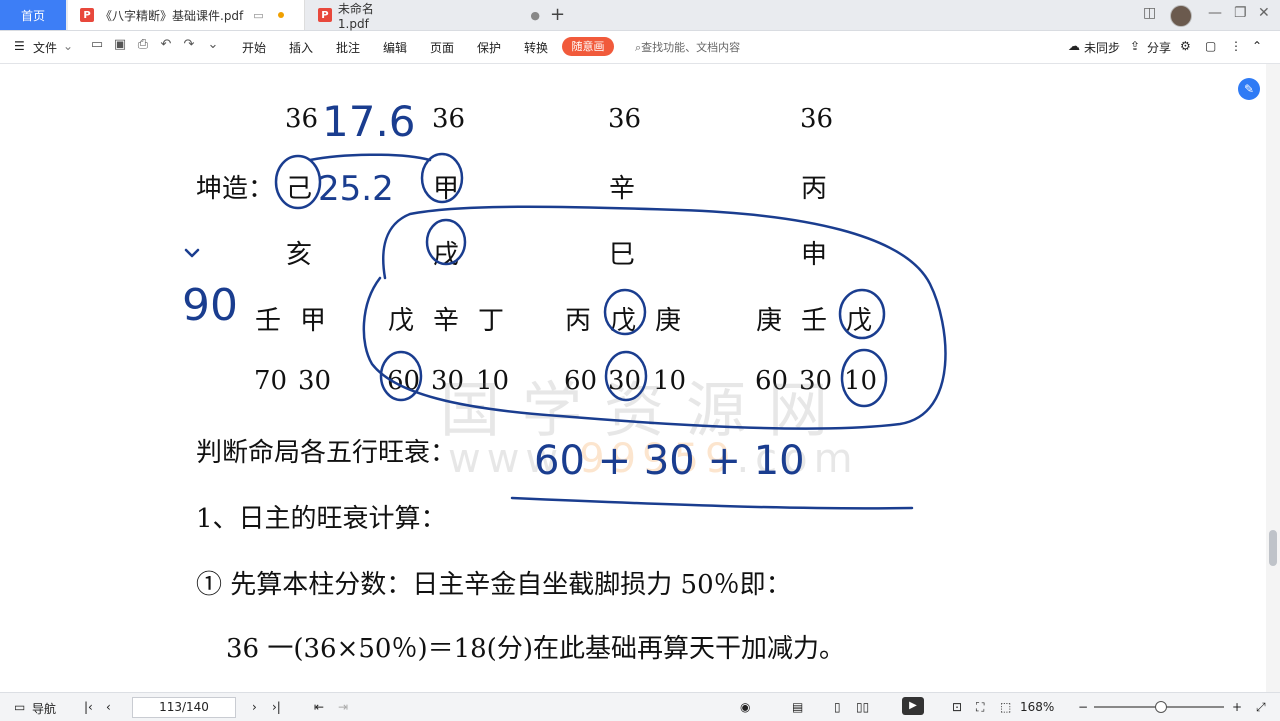  Describe the element at coordinates (797, 707) in the screenshot. I see `single-page-view-icon: ▤` at that location.